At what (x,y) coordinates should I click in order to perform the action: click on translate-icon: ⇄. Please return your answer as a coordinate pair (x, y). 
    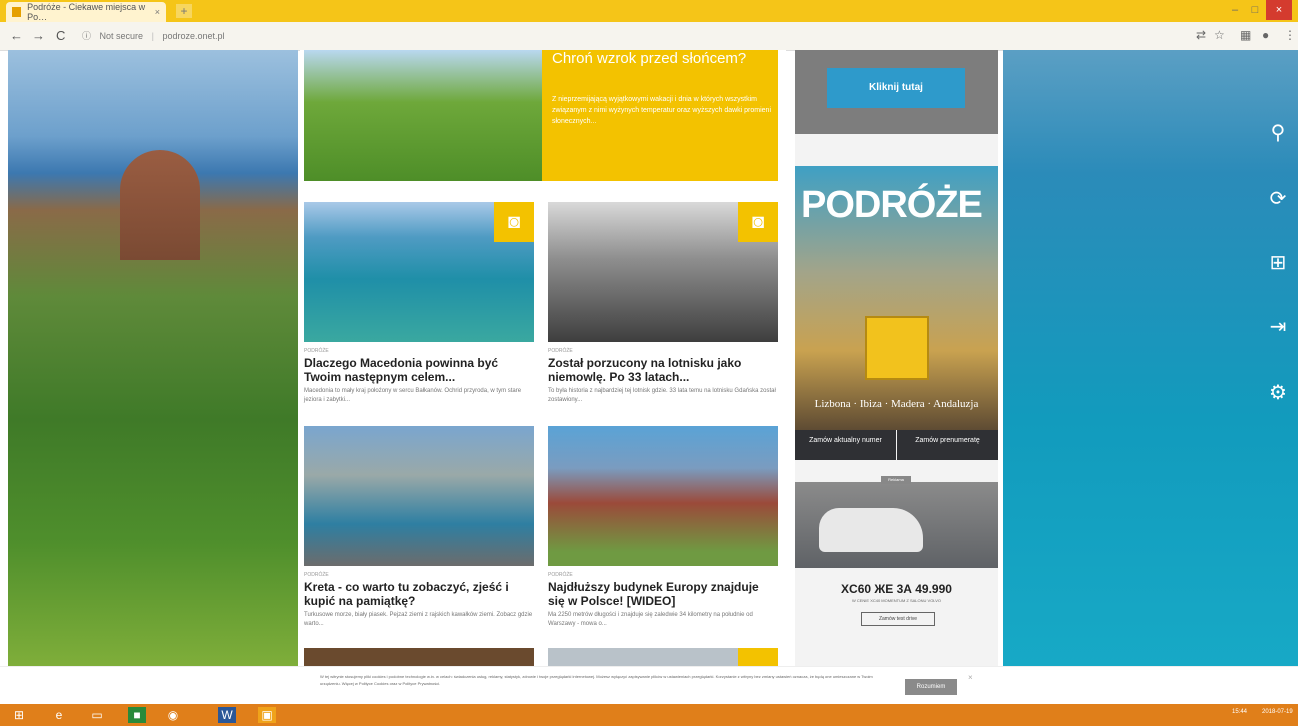
    Looking at the image, I should click on (1201, 35).